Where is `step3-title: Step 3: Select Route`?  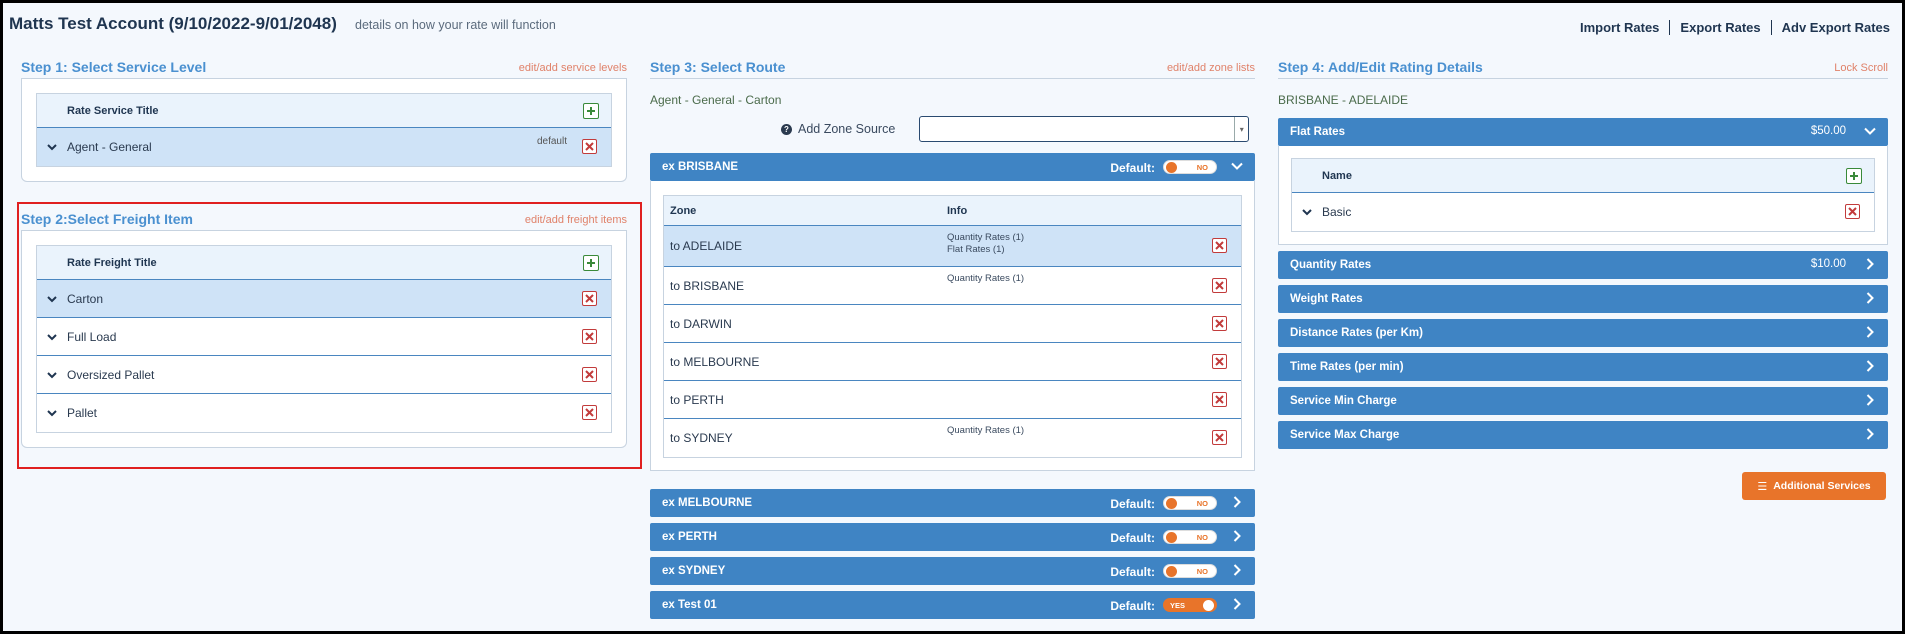 step3-title: Step 3: Select Route is located at coordinates (718, 67).